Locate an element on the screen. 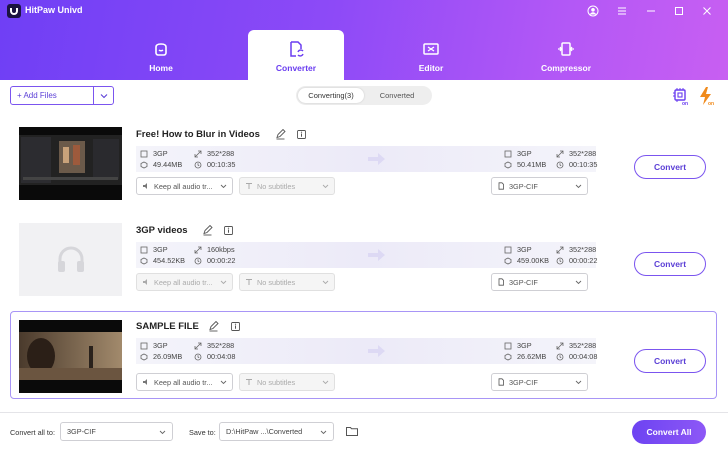 Image resolution: width=728 pixels, height=449 pixels. duration-icon is located at coordinates (560, 356).